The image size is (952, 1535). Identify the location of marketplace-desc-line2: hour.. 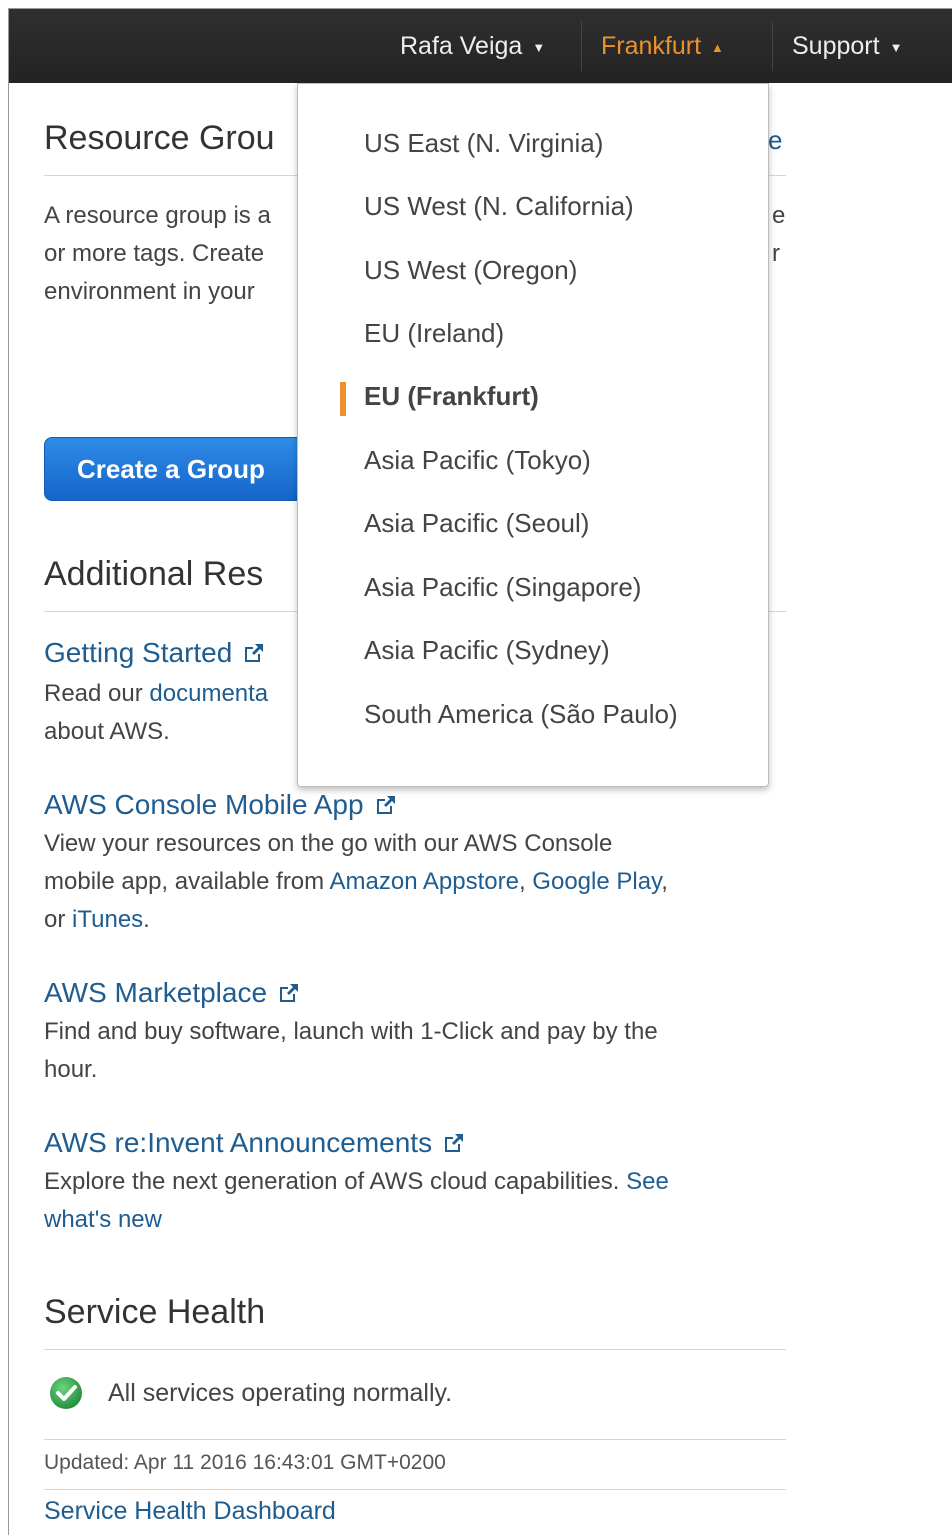
(71, 1069).